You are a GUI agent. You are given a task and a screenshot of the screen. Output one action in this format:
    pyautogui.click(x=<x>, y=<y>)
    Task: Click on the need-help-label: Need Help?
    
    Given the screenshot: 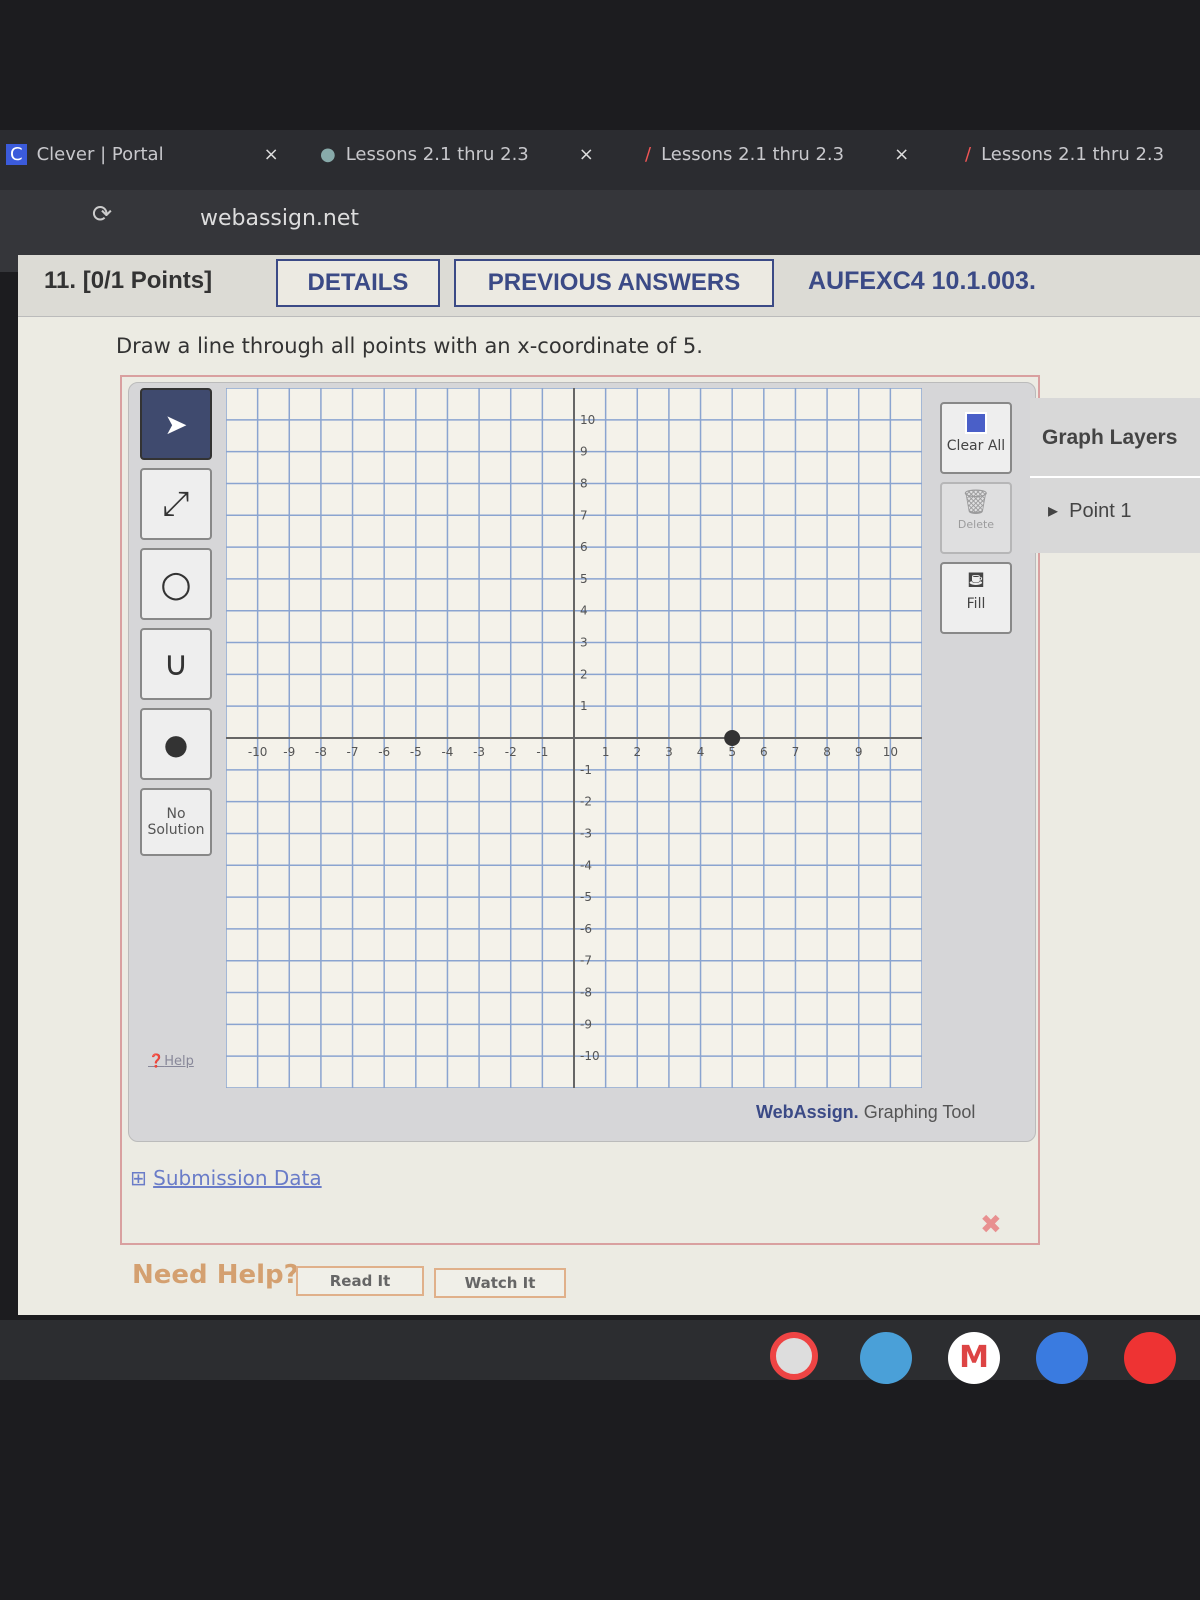 What is the action you would take?
    pyautogui.click(x=215, y=1275)
    